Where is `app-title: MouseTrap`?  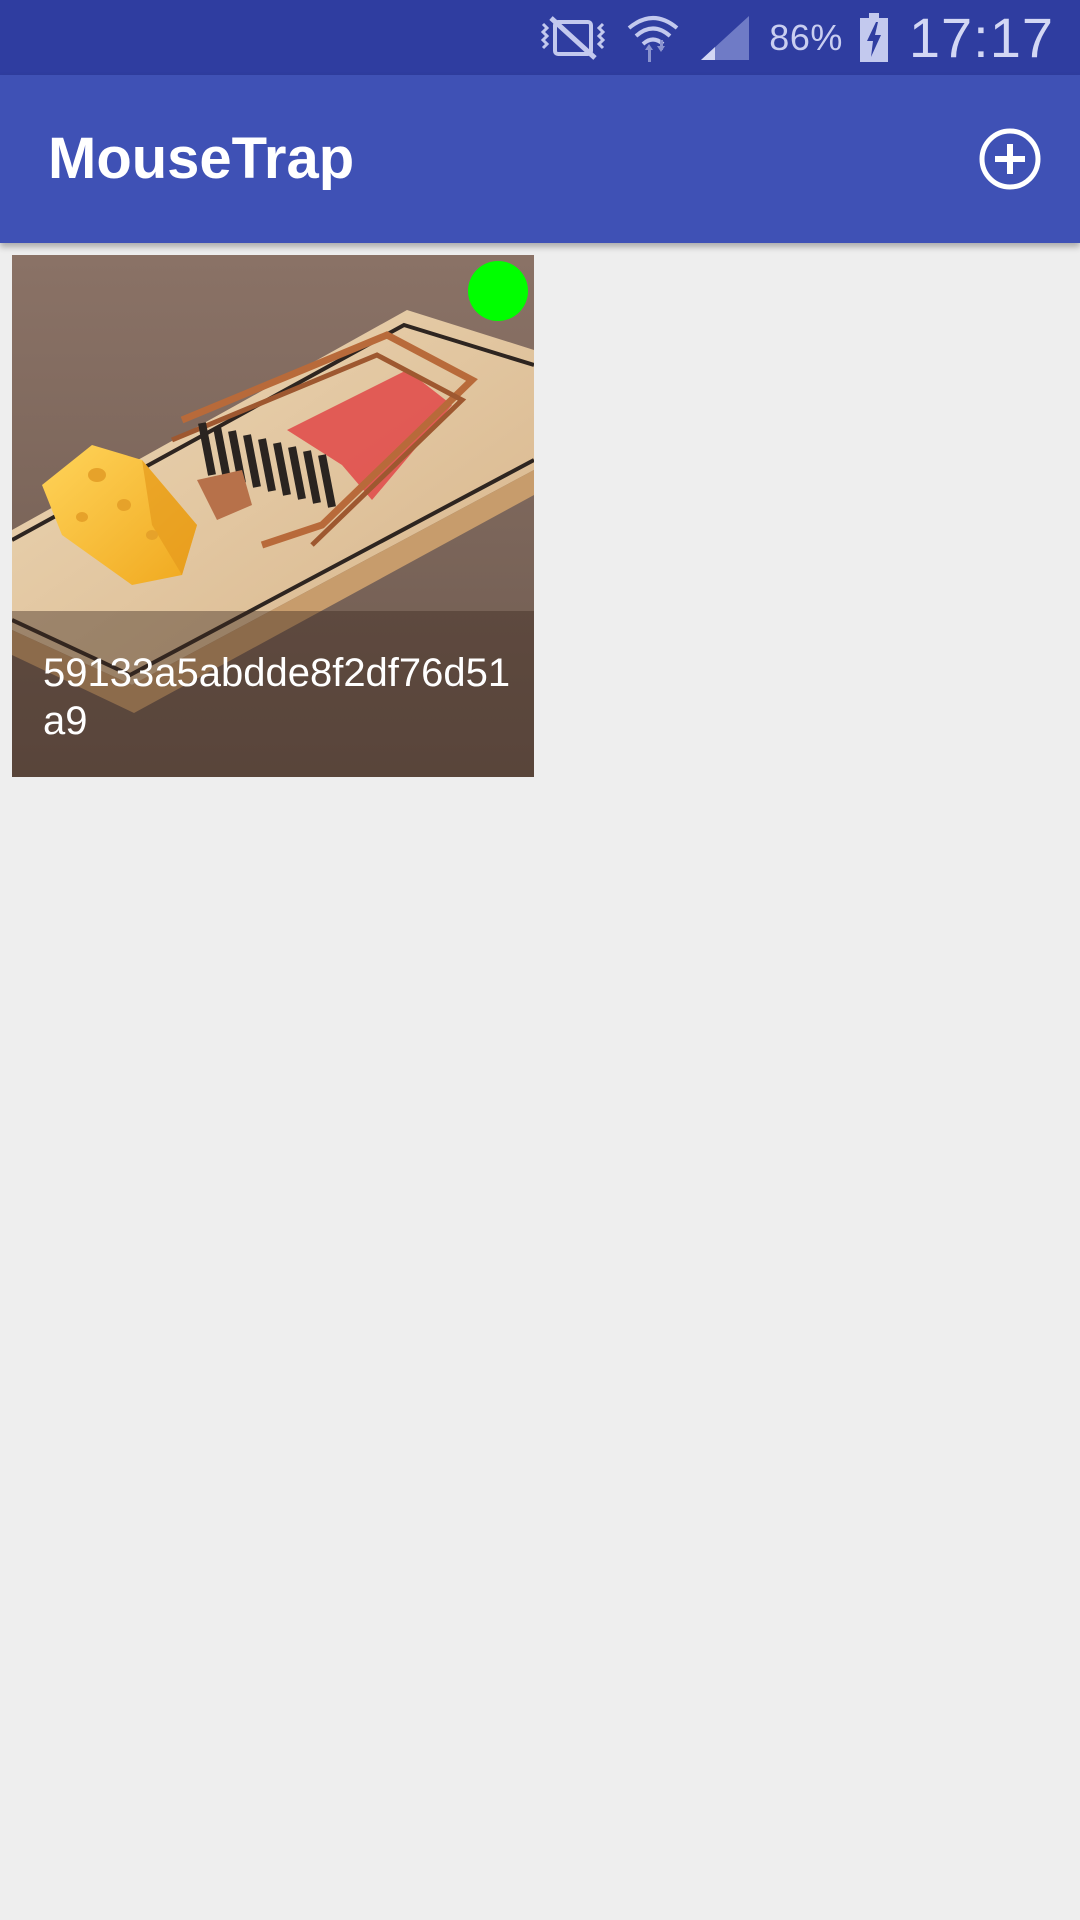
app-title: MouseTrap is located at coordinates (201, 158).